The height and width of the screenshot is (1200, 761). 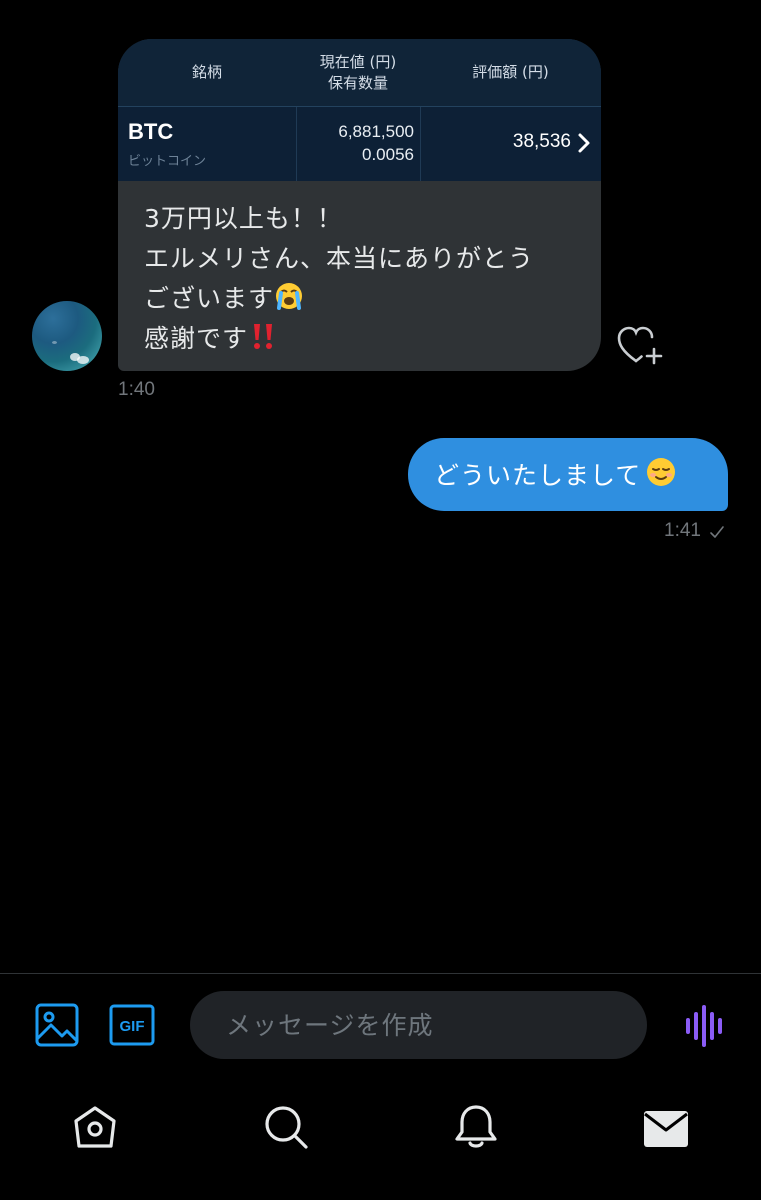 I want to click on message-line: ございます, so click(x=209, y=298).